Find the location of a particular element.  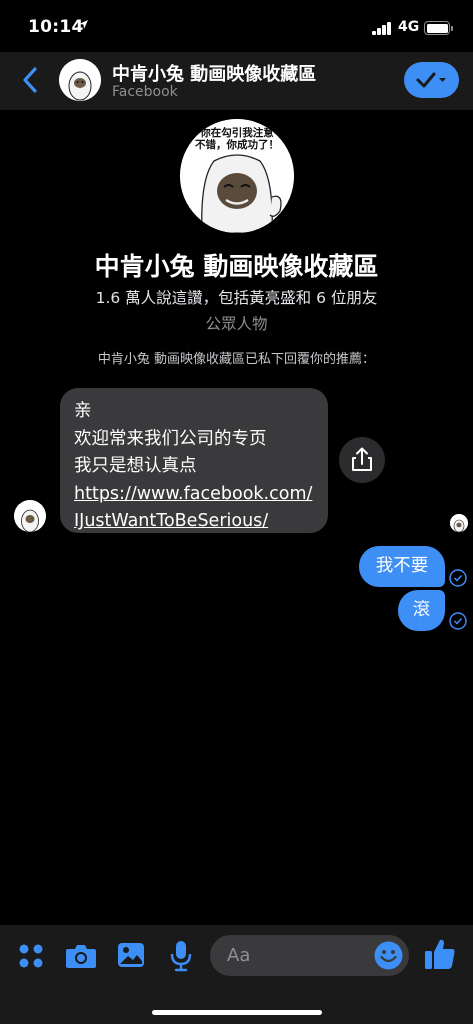

sender-avatar is located at coordinates (30, 516).